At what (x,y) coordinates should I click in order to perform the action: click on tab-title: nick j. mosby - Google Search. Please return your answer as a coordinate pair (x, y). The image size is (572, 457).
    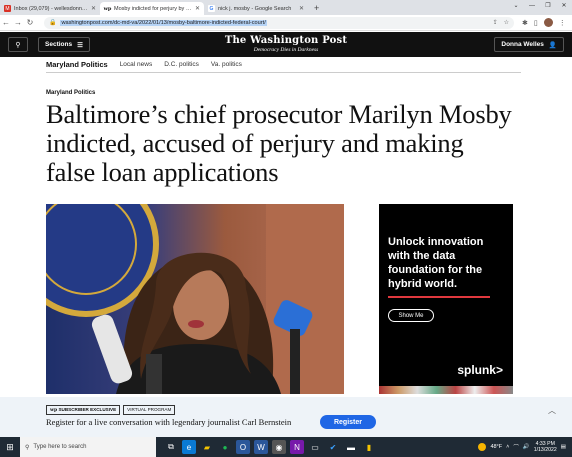
    Looking at the image, I should click on (255, 8).